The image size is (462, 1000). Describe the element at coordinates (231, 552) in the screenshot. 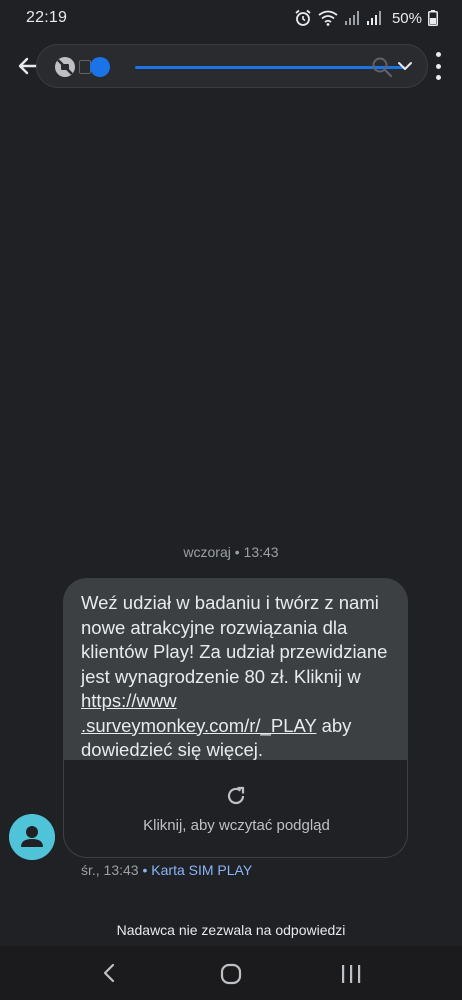

I see `day-timestamp: wczoraj • 13:43` at that location.